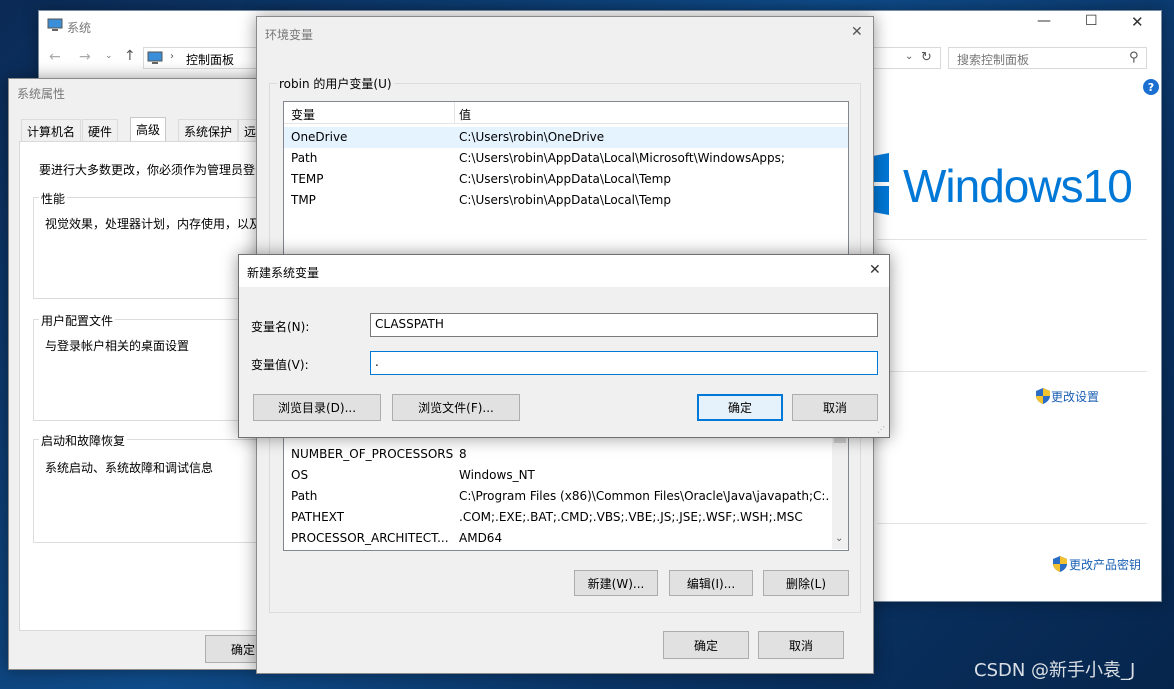 Image resolution: width=1174 pixels, height=689 pixels. I want to click on variable-name-label: 变量名(N):, so click(280, 327).